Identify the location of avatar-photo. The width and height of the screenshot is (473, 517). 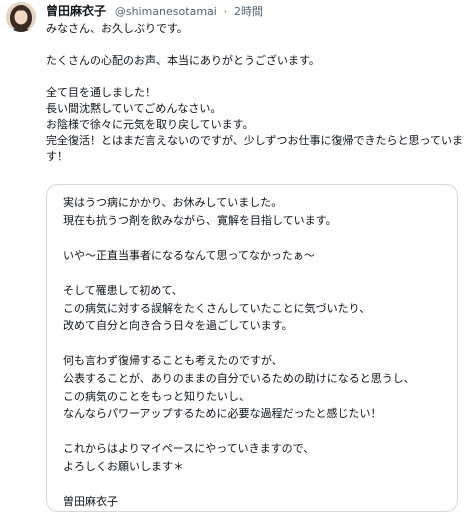
(21, 17).